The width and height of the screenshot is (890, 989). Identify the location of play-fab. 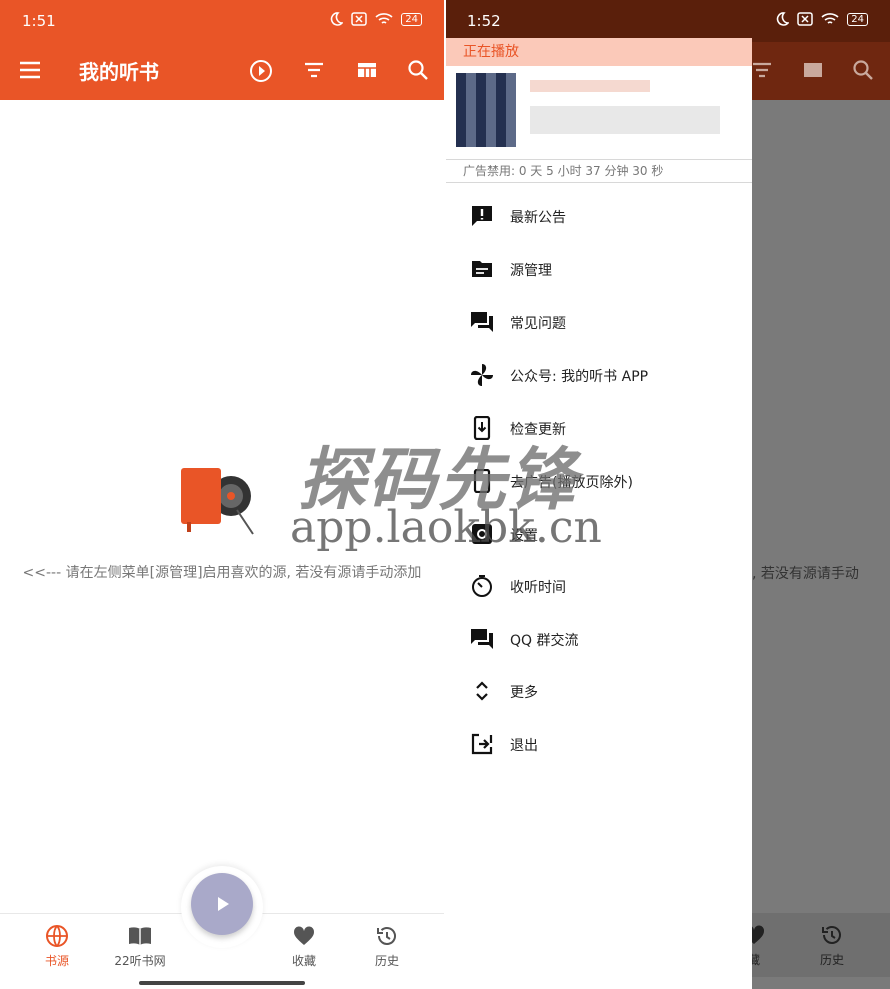
(222, 904).